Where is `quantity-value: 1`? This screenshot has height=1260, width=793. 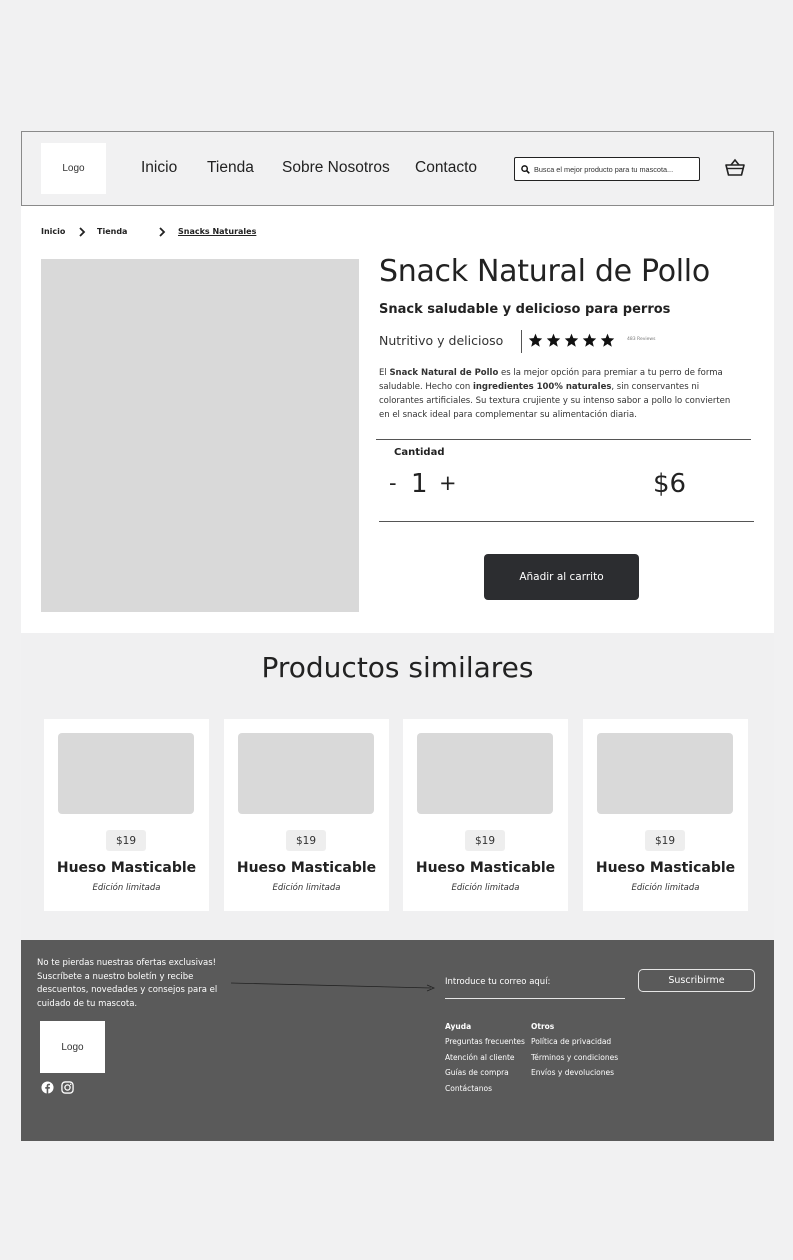 quantity-value: 1 is located at coordinates (419, 484).